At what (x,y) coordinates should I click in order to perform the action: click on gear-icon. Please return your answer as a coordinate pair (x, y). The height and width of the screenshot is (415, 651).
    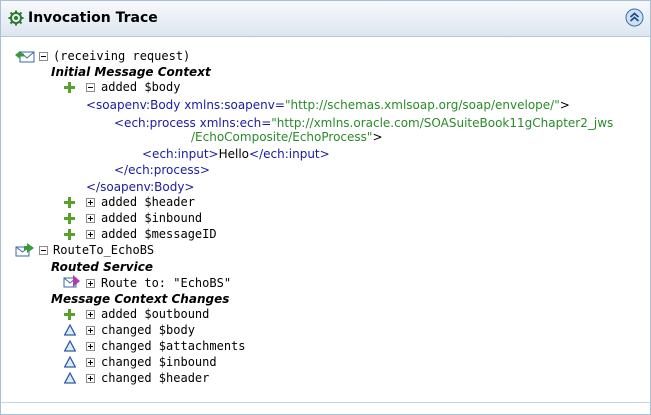
    Looking at the image, I should click on (16, 18).